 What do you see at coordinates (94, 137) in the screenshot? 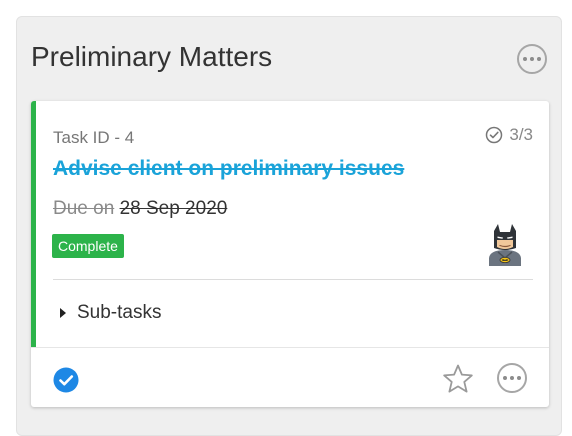
I see `task-id: Task ID - 4` at bounding box center [94, 137].